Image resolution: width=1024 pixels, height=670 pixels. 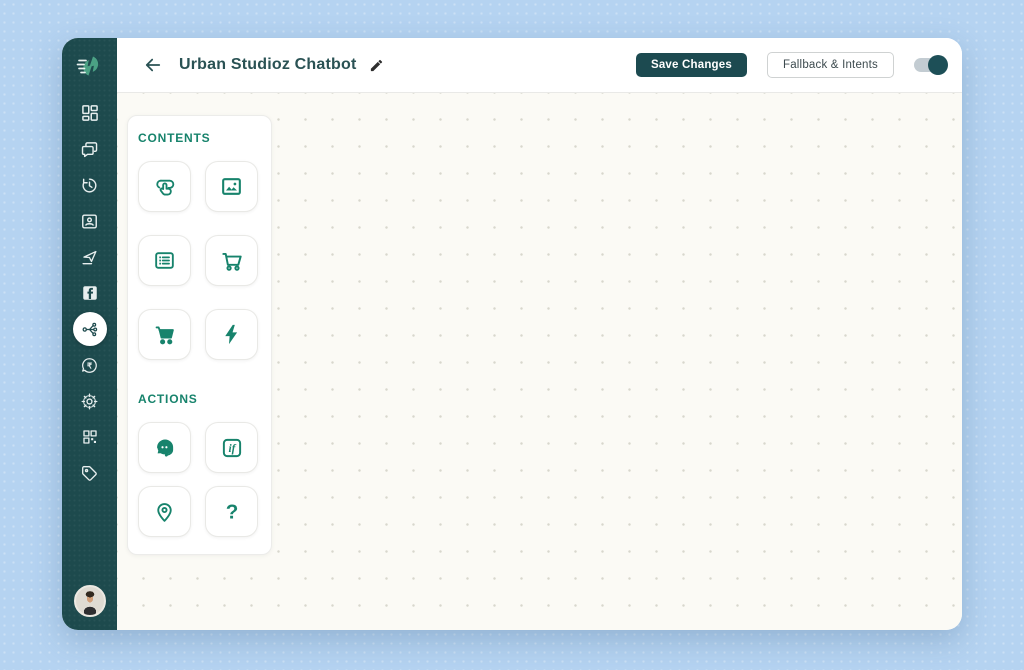 I want to click on conversations-icon, so click(x=89, y=149).